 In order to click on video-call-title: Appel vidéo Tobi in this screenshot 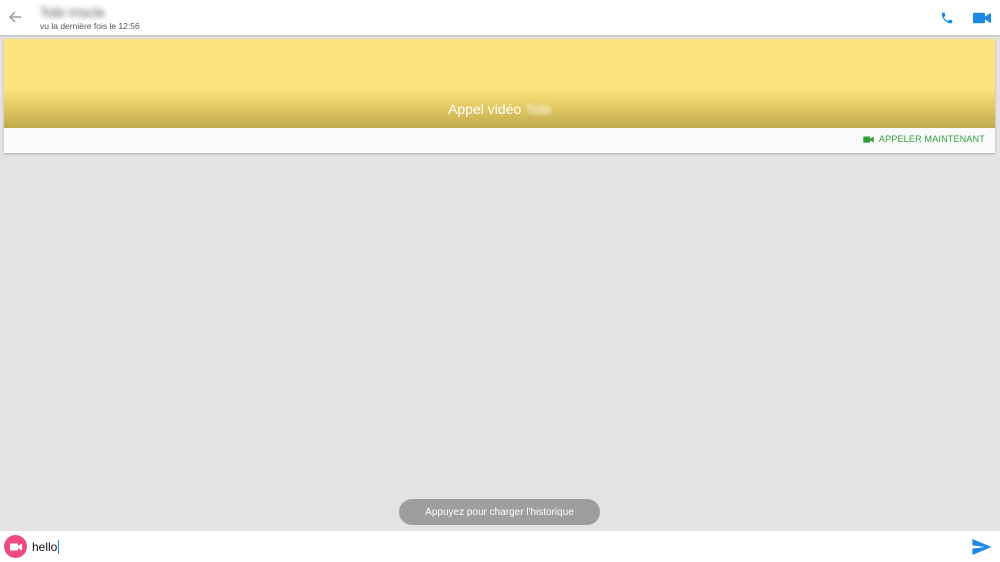, I will do `click(499, 109)`.